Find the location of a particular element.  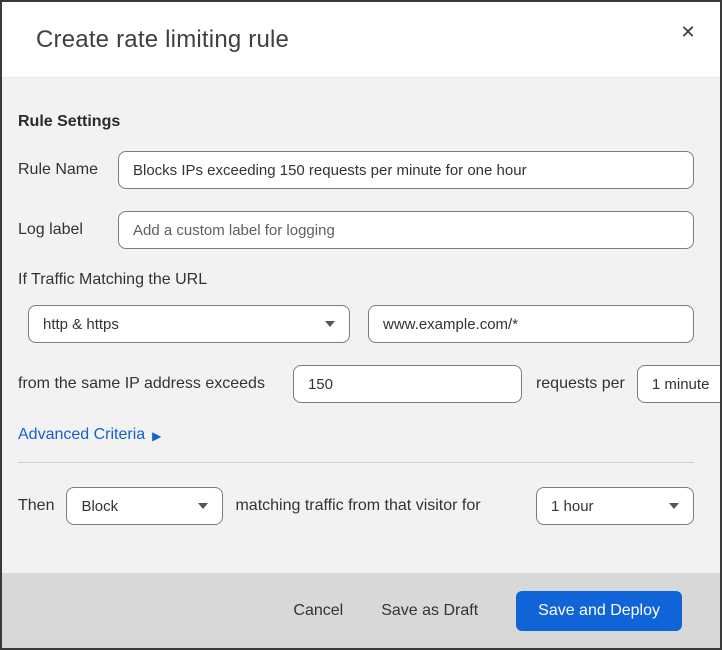

log-label-row: Log label is located at coordinates (356, 230).